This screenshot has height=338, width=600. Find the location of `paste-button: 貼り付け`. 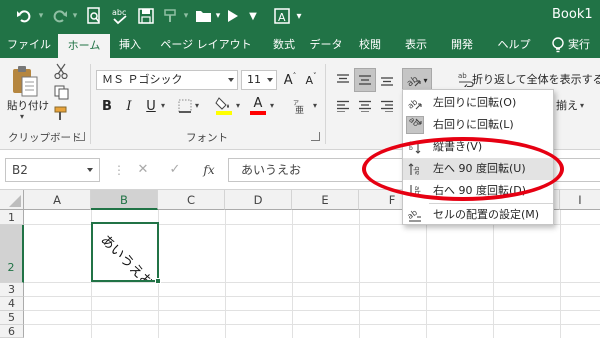

paste-button: 貼り付け is located at coordinates (28, 105).